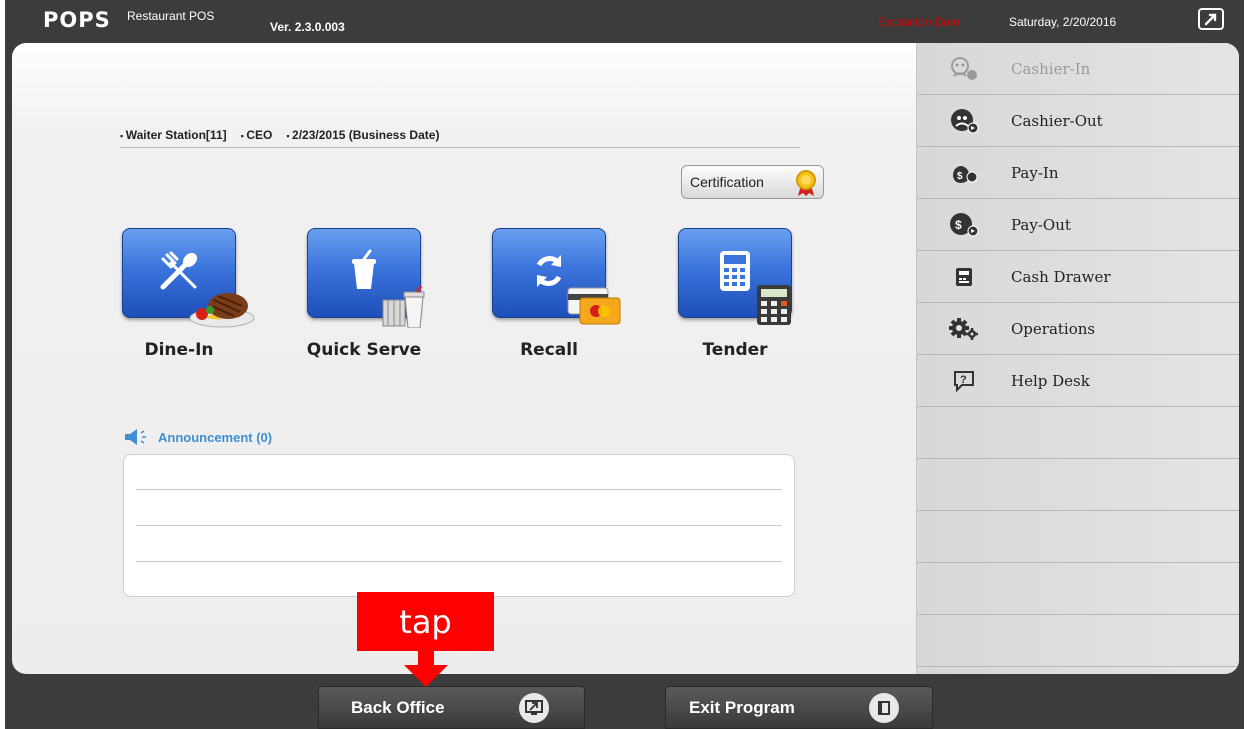  I want to click on cashier-out-label: Cashier-Out, so click(1057, 120).